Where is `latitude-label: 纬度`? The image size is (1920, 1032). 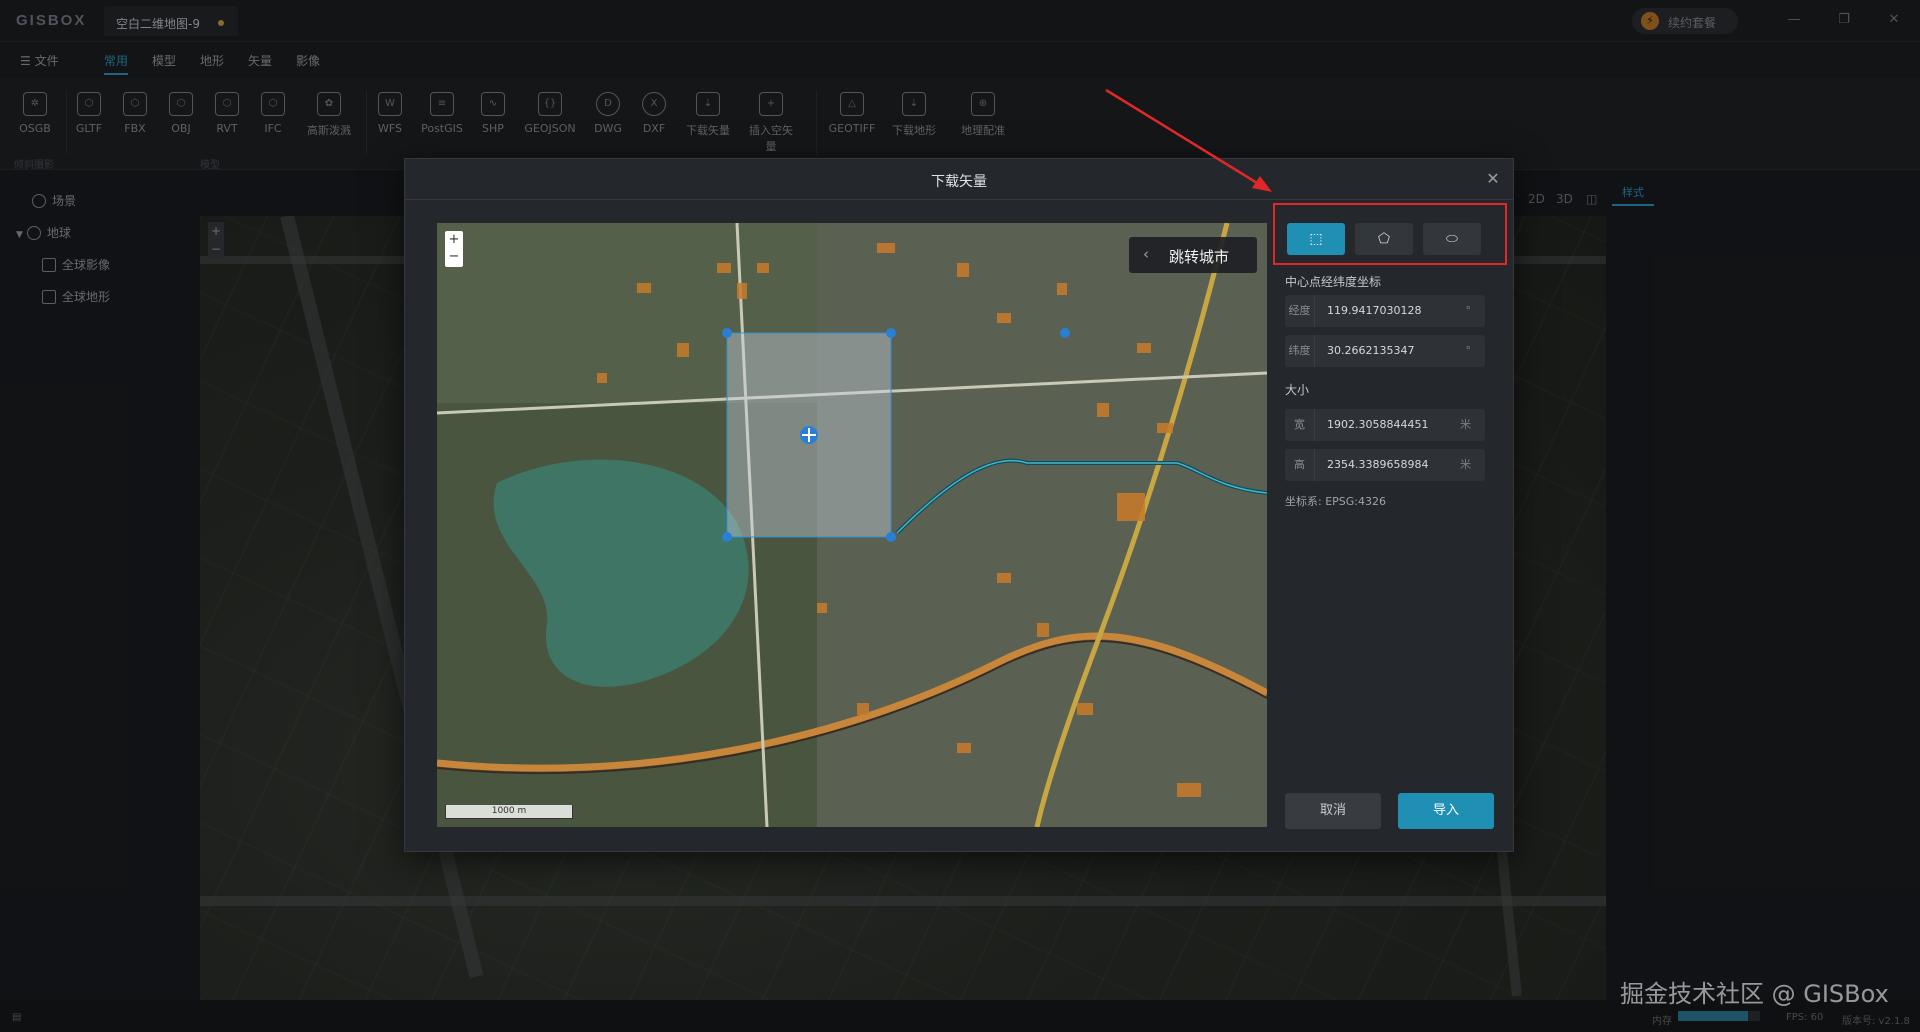
latitude-label: 纬度 is located at coordinates (1300, 351).